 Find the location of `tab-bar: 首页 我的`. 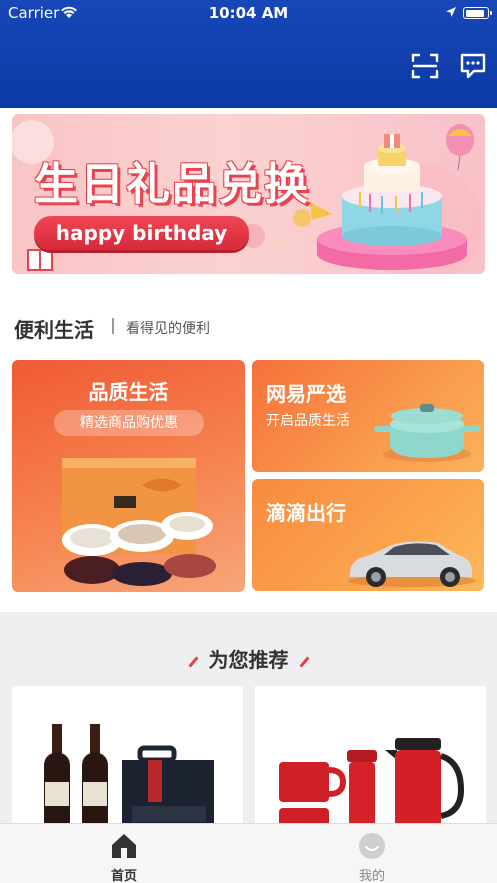

tab-bar: 首页 我的 is located at coordinates (248, 853).